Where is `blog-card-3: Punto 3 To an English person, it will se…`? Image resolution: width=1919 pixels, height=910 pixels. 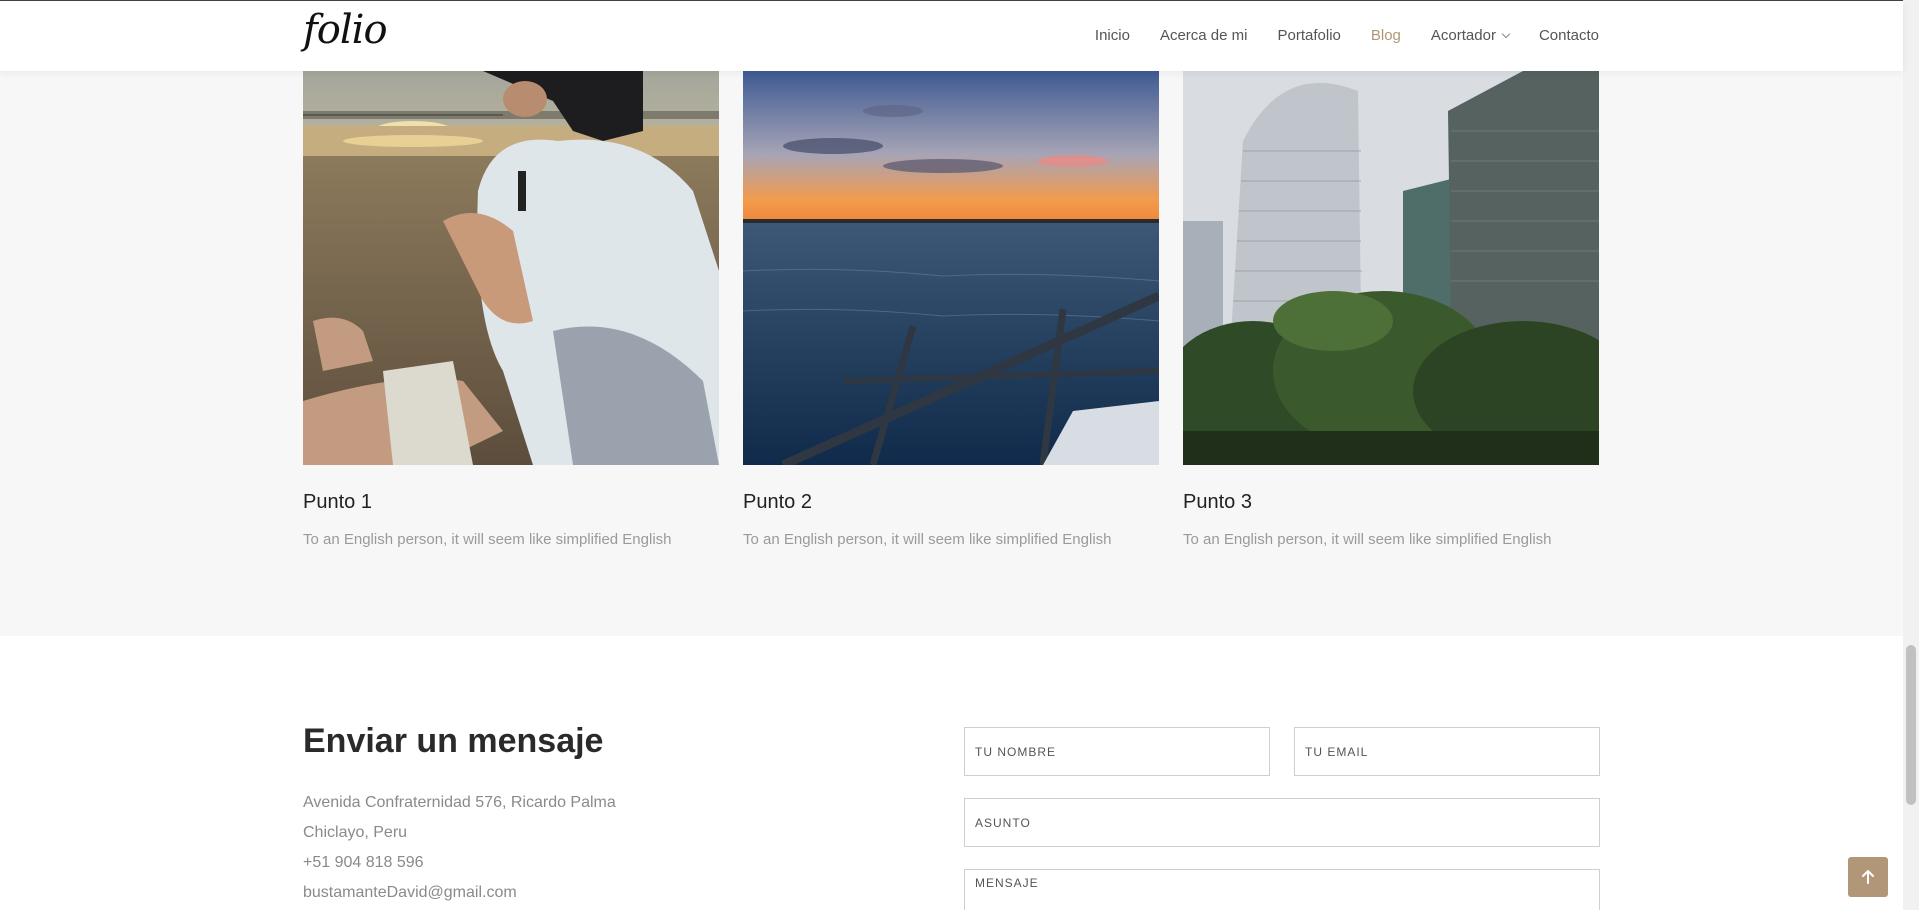 blog-card-3: Punto 3 To an English person, it will se… is located at coordinates (1391, 309).